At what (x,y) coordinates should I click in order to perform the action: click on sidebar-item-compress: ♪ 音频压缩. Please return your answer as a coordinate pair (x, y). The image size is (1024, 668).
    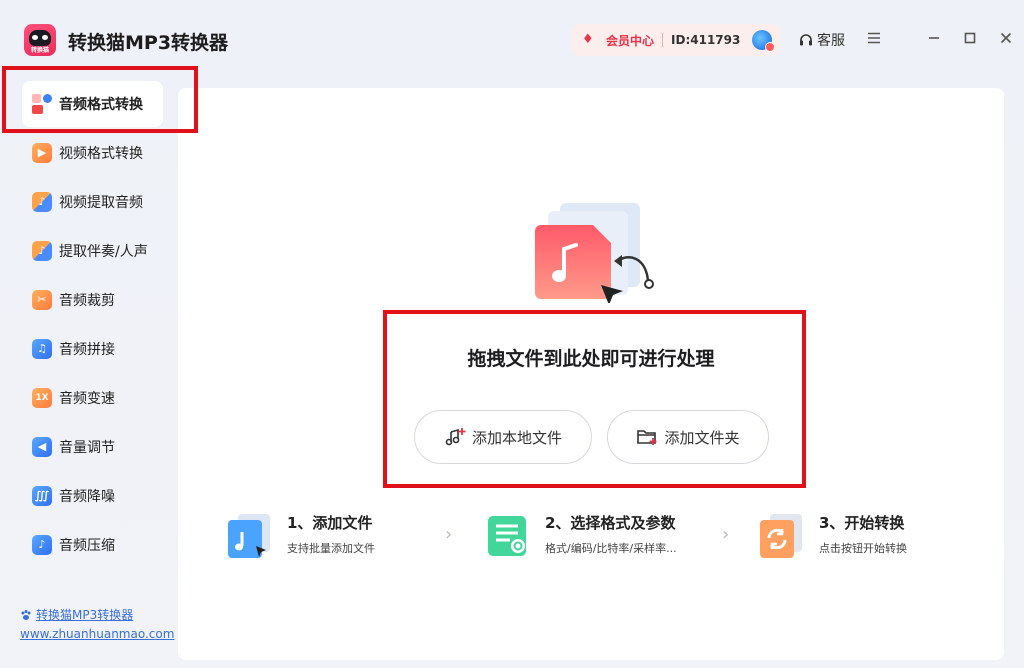
    Looking at the image, I should click on (92, 545).